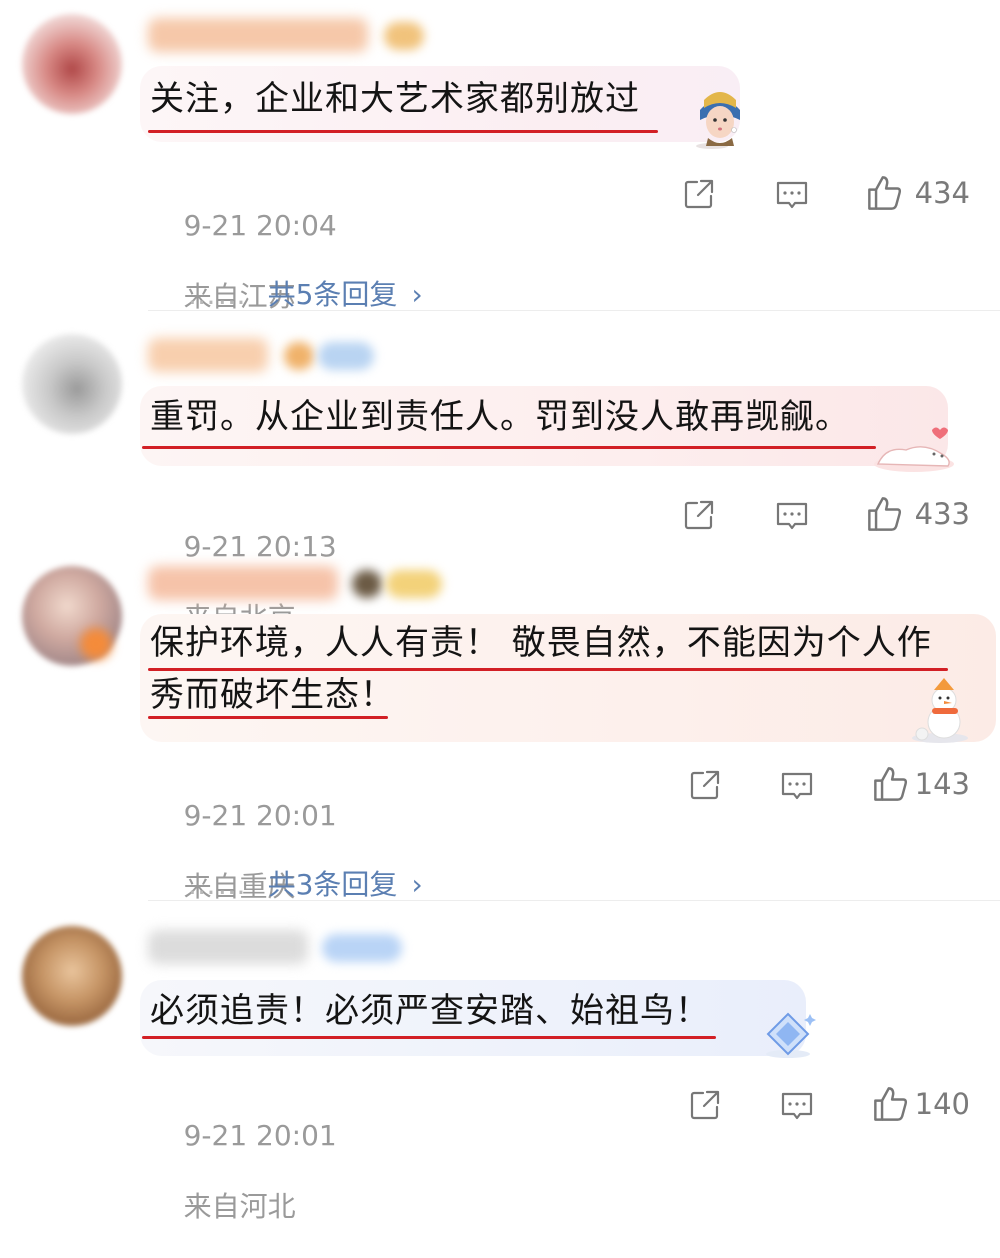 This screenshot has width=1000, height=1258. I want to click on comment-text: 保护环境，人人有责！ 敬畏自然，不能因为个人作, so click(541, 643).